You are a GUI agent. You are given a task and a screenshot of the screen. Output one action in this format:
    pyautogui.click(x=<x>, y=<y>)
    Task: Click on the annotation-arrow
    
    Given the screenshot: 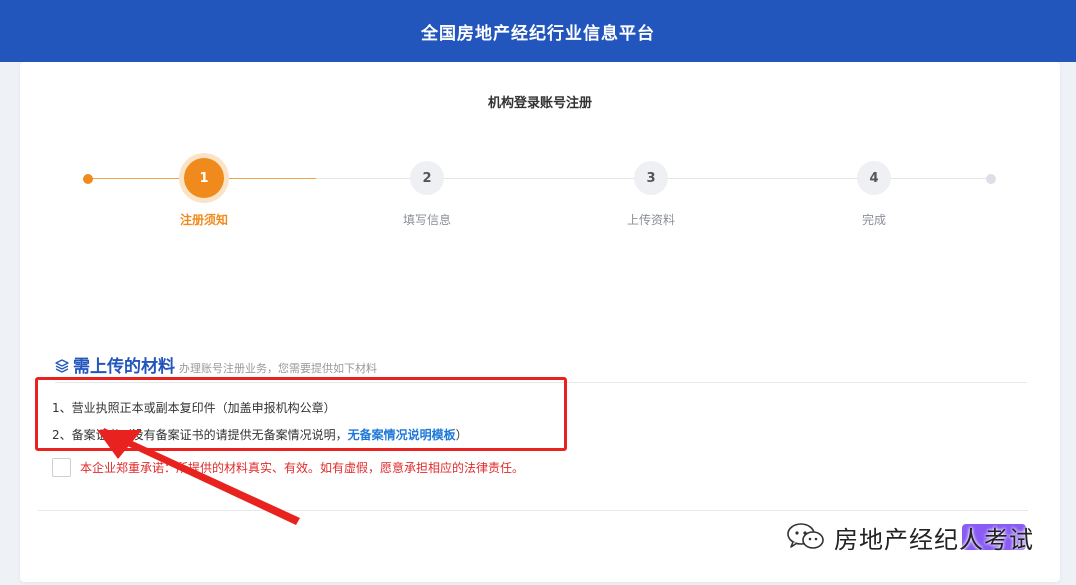 What is the action you would take?
    pyautogui.click(x=198, y=476)
    